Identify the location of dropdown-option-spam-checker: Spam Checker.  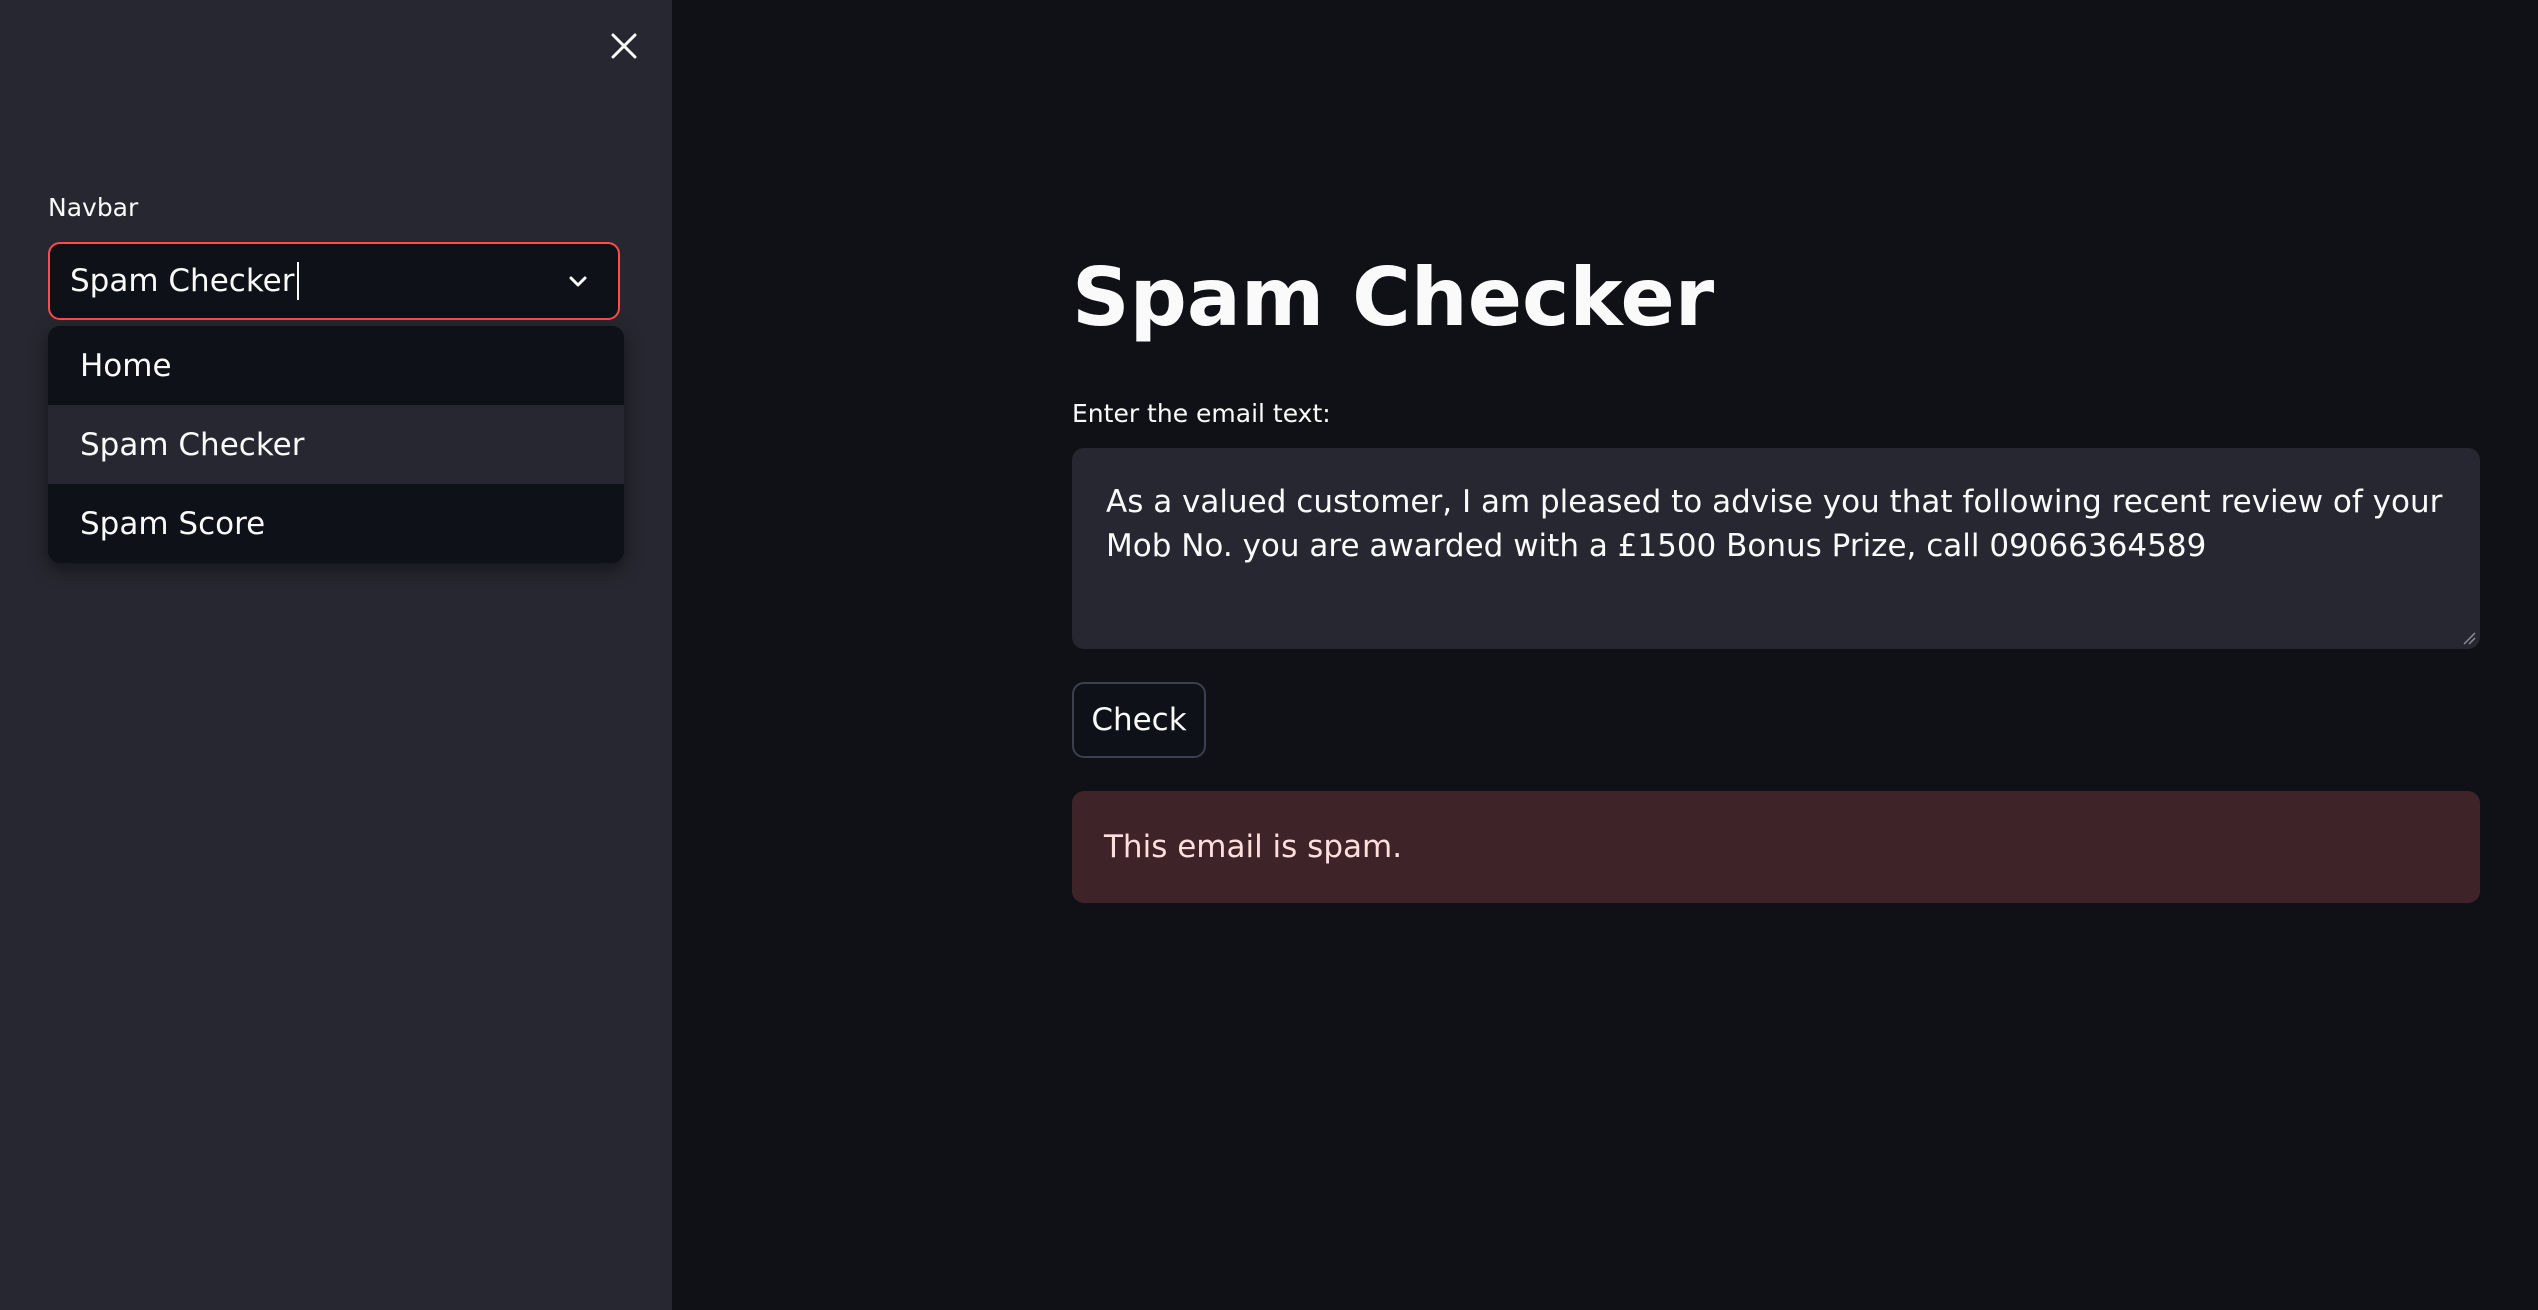
(336, 444).